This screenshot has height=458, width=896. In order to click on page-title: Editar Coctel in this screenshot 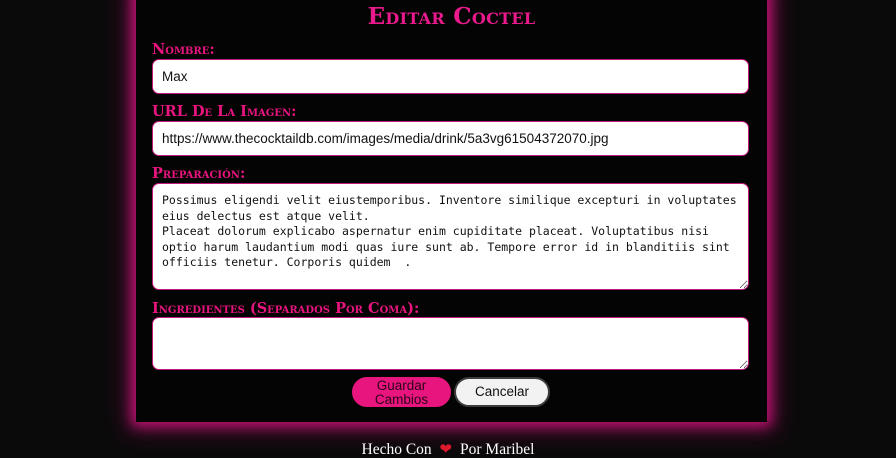, I will do `click(451, 16)`.